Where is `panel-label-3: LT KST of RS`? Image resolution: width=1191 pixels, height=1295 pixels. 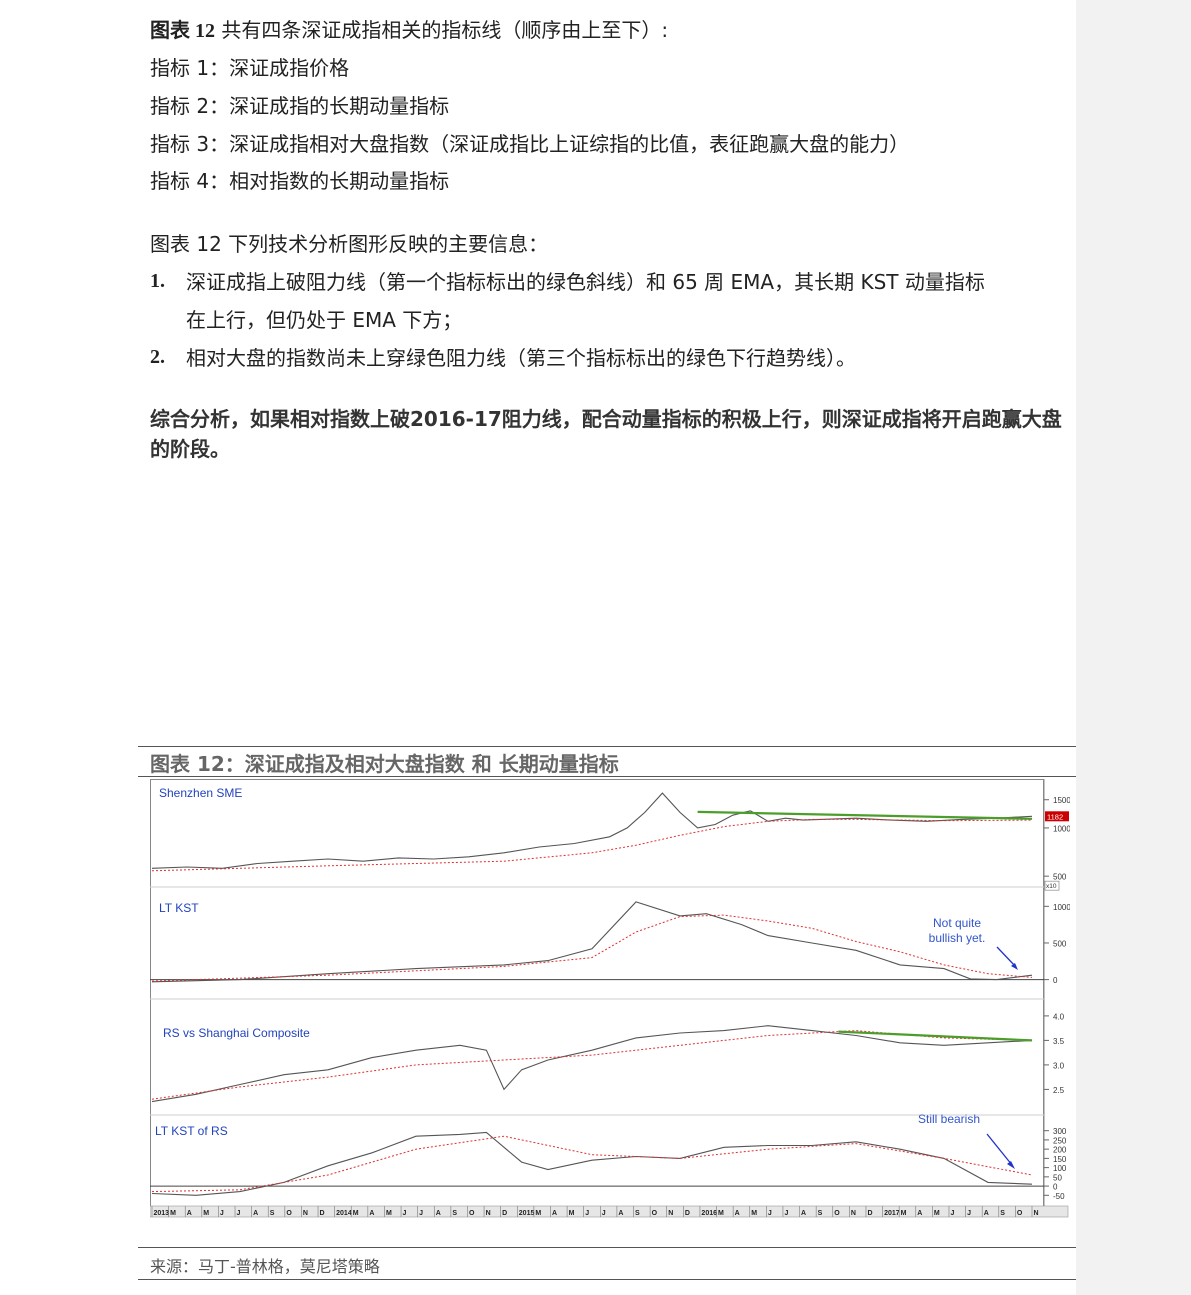
panel-label-3: LT KST of RS is located at coordinates (191, 1131).